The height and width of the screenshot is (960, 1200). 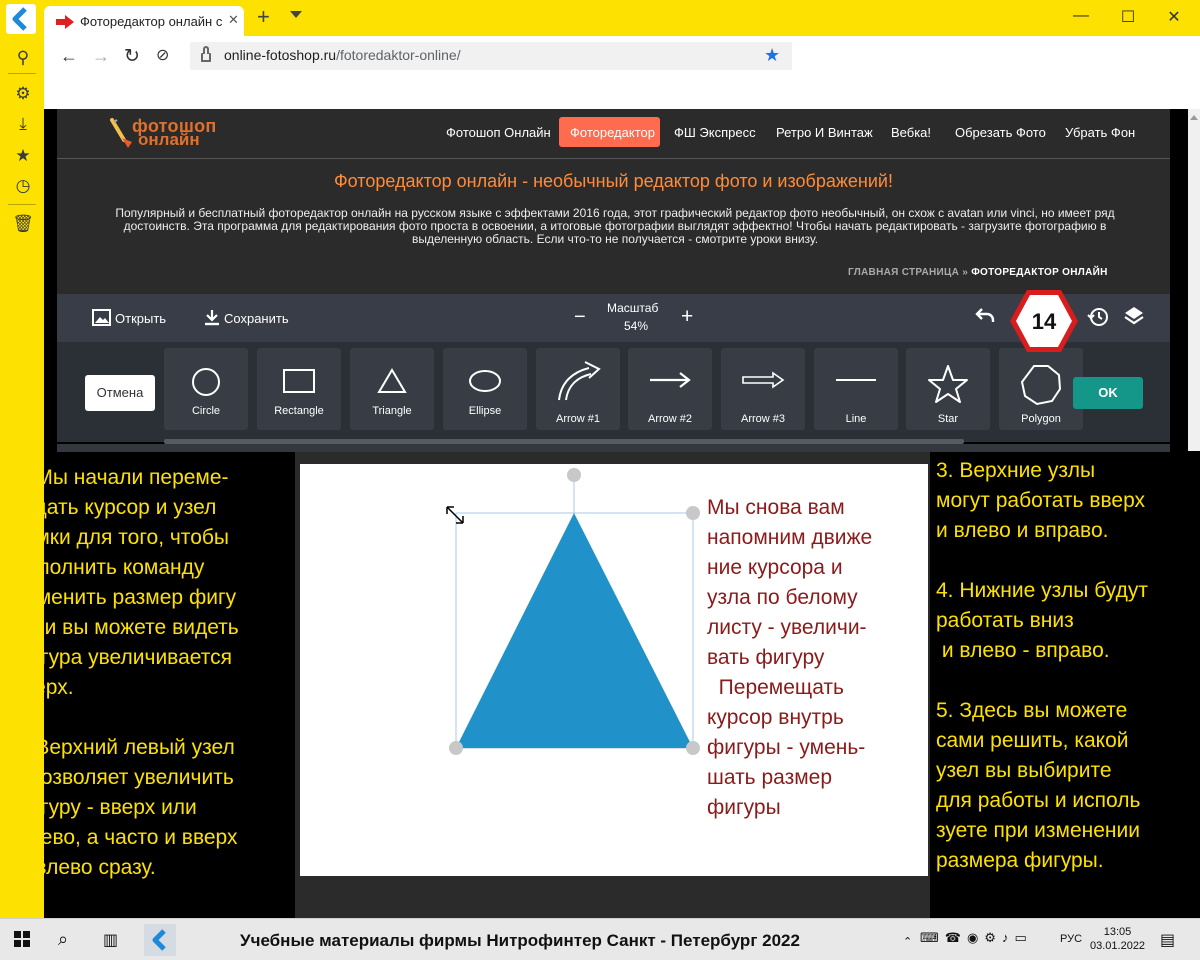 I want to click on rotate-handle, so click(x=574, y=475).